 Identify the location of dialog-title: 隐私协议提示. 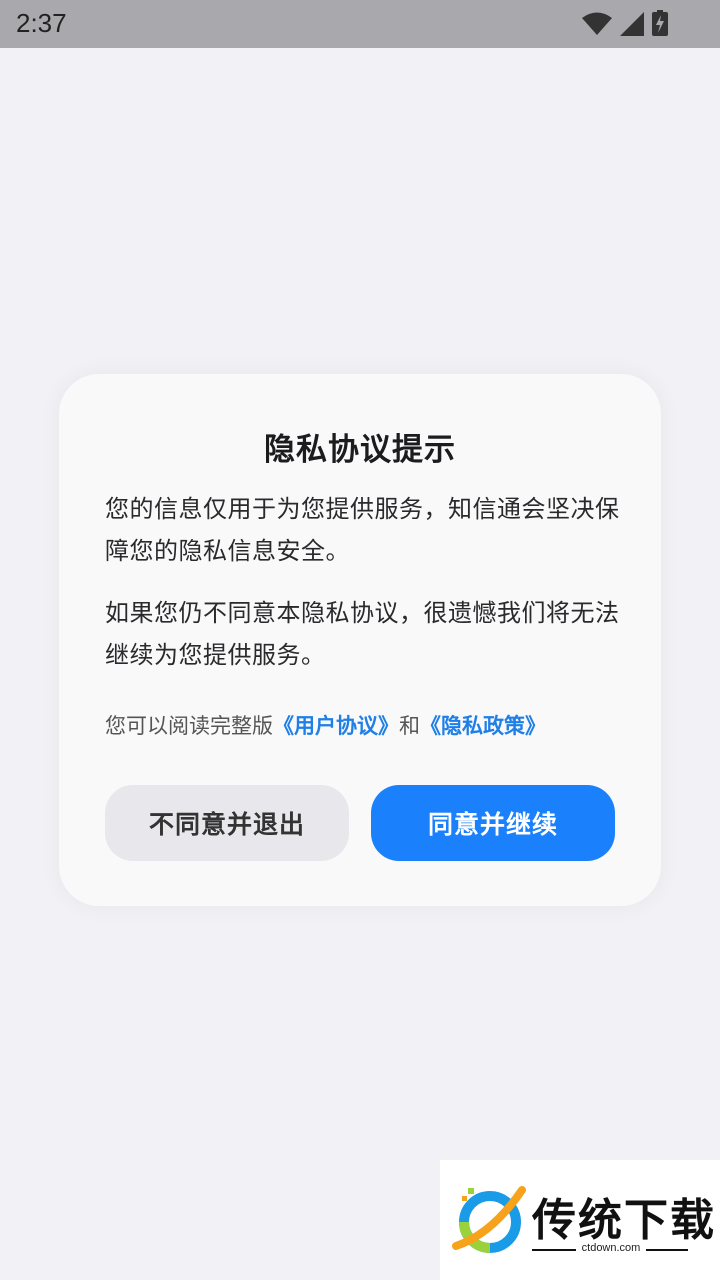
(360, 450).